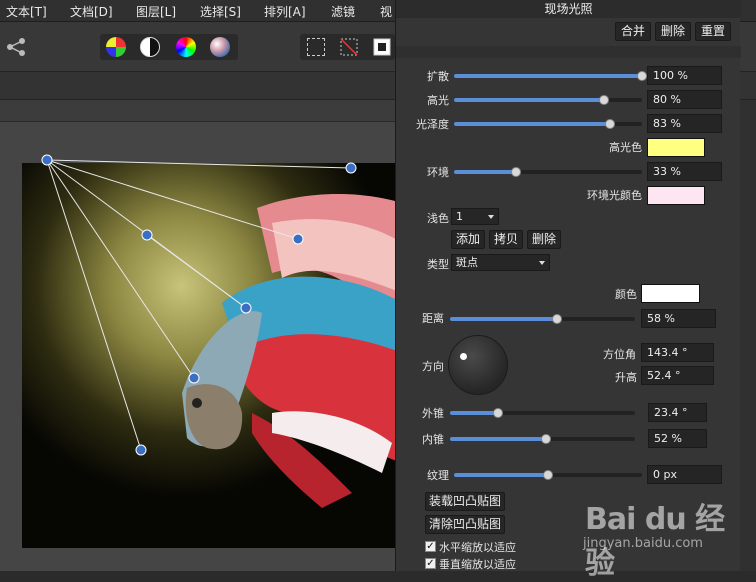 This screenshot has height=582, width=756. What do you see at coordinates (684, 75) in the screenshot?
I see `expand-value: 100 %` at bounding box center [684, 75].